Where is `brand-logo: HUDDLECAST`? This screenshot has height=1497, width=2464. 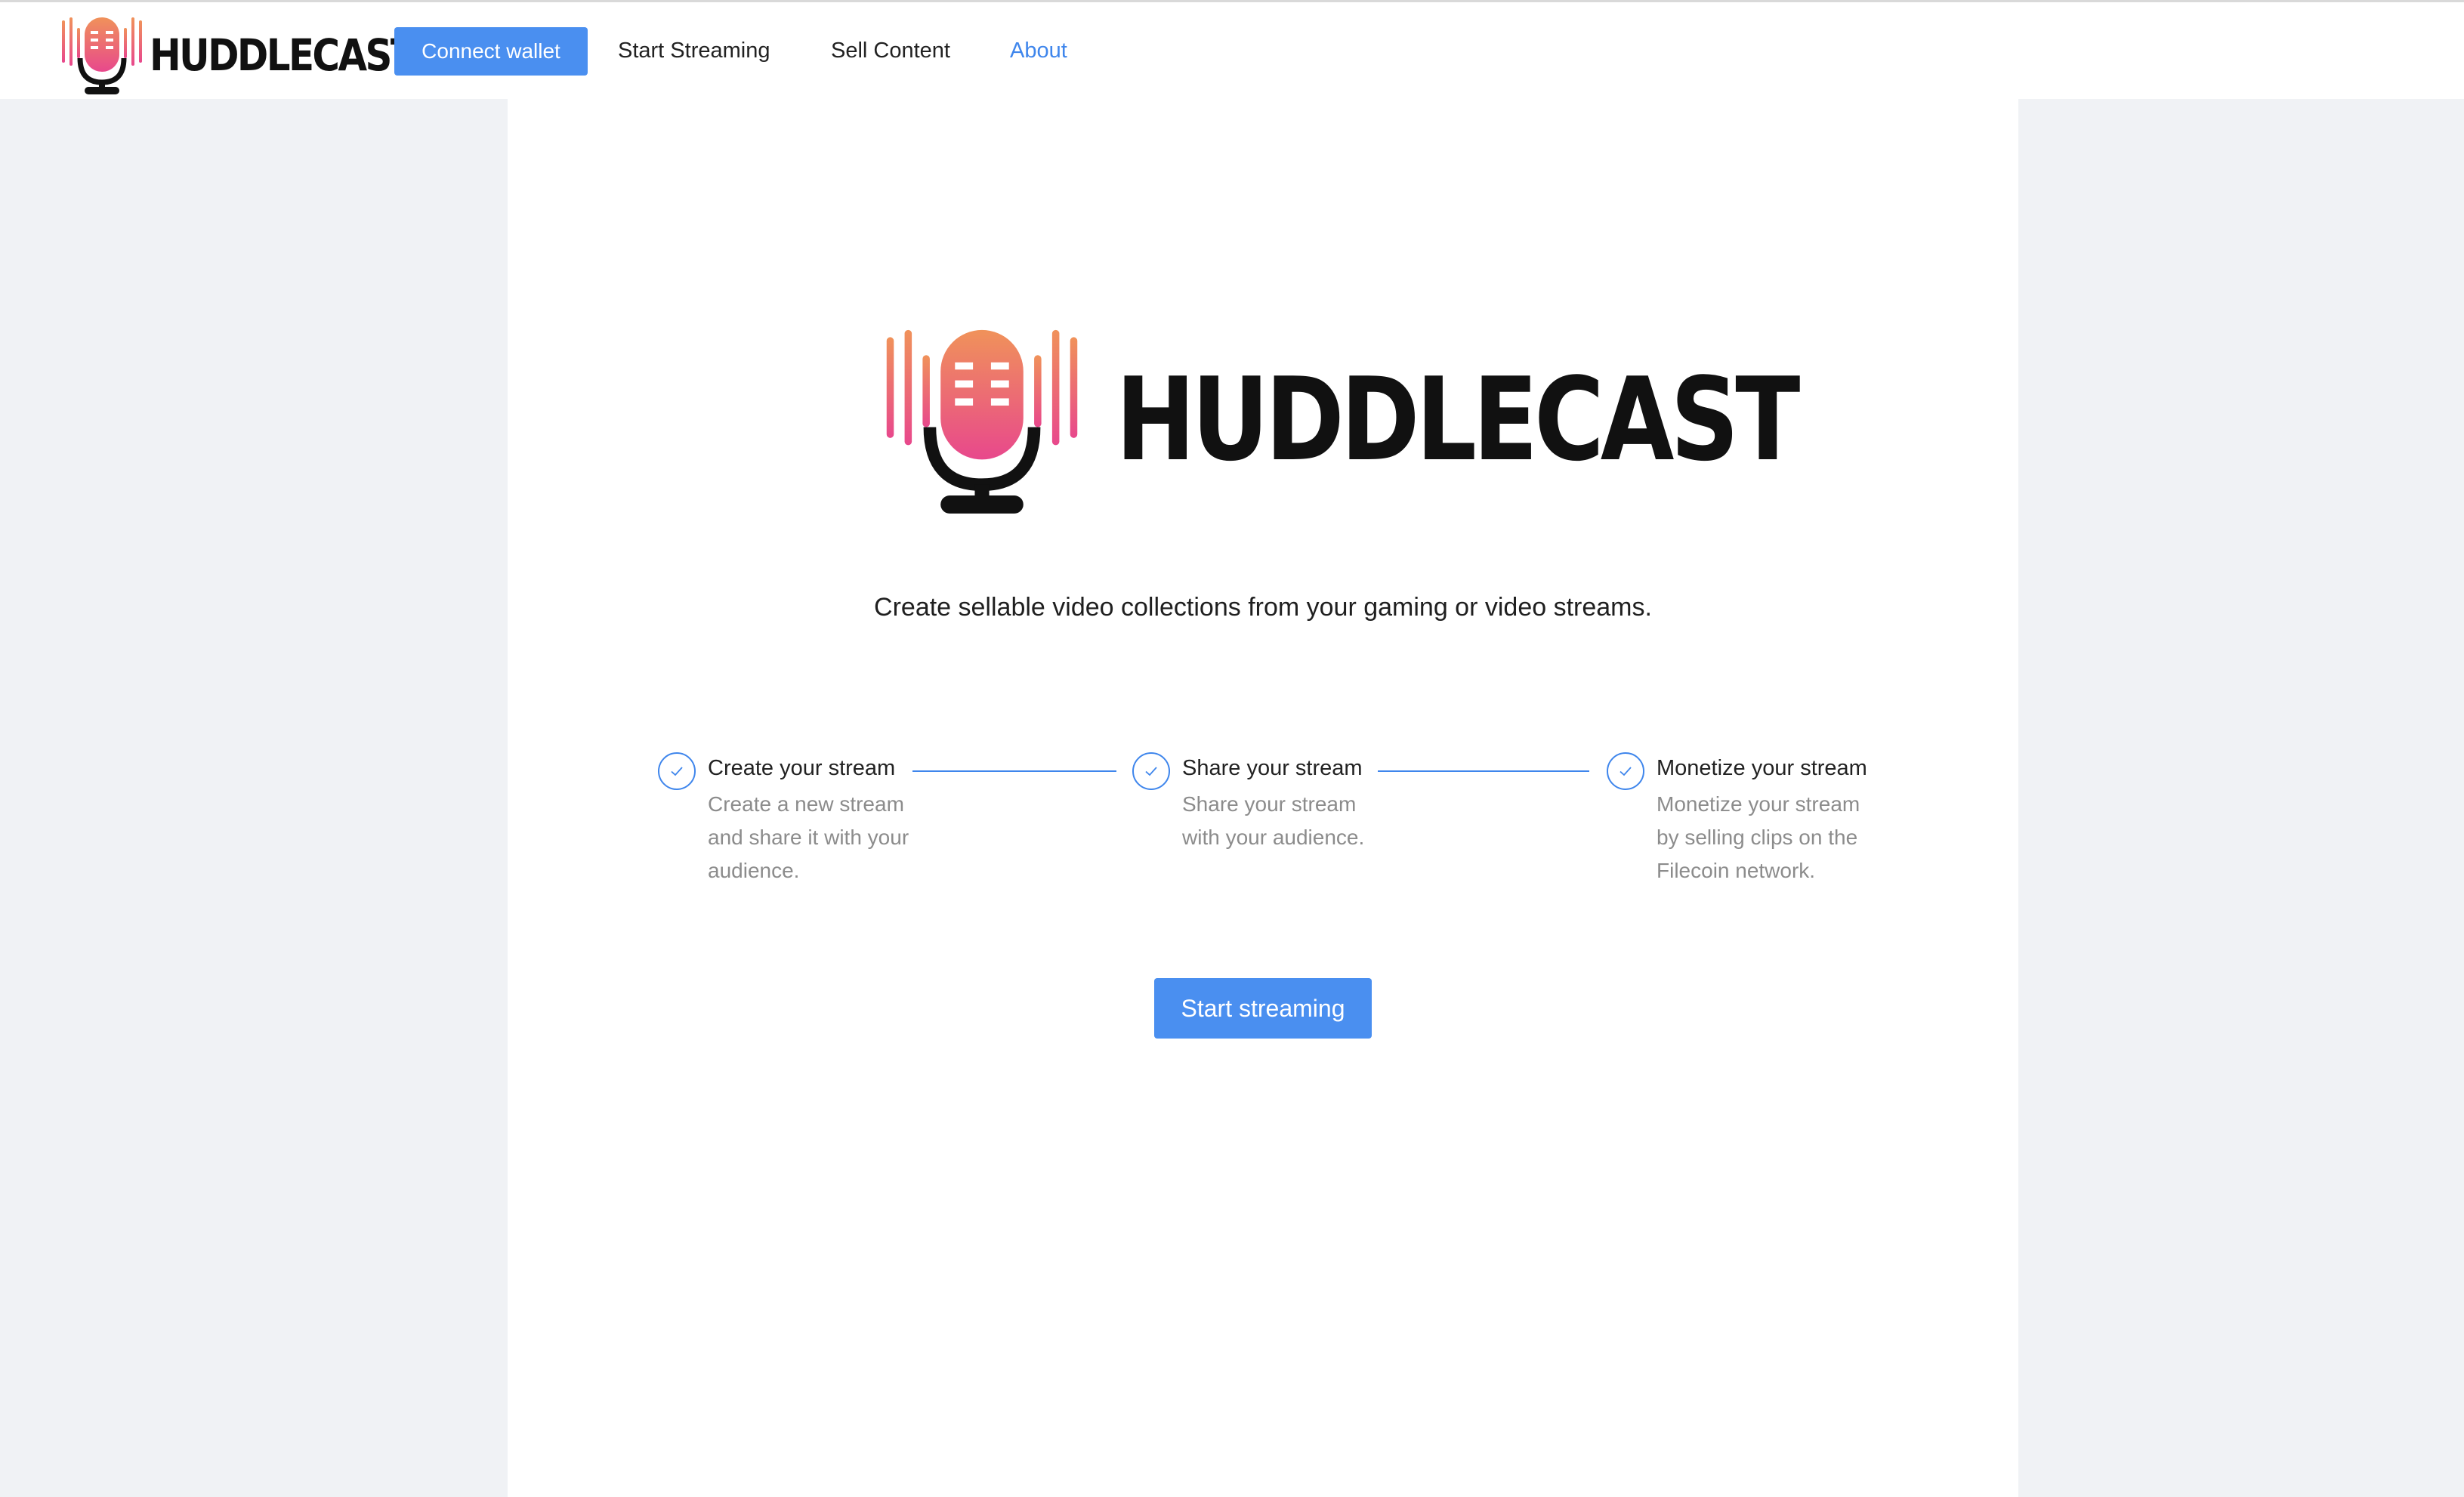
brand-logo: HUDDLECAST is located at coordinates (238, 55).